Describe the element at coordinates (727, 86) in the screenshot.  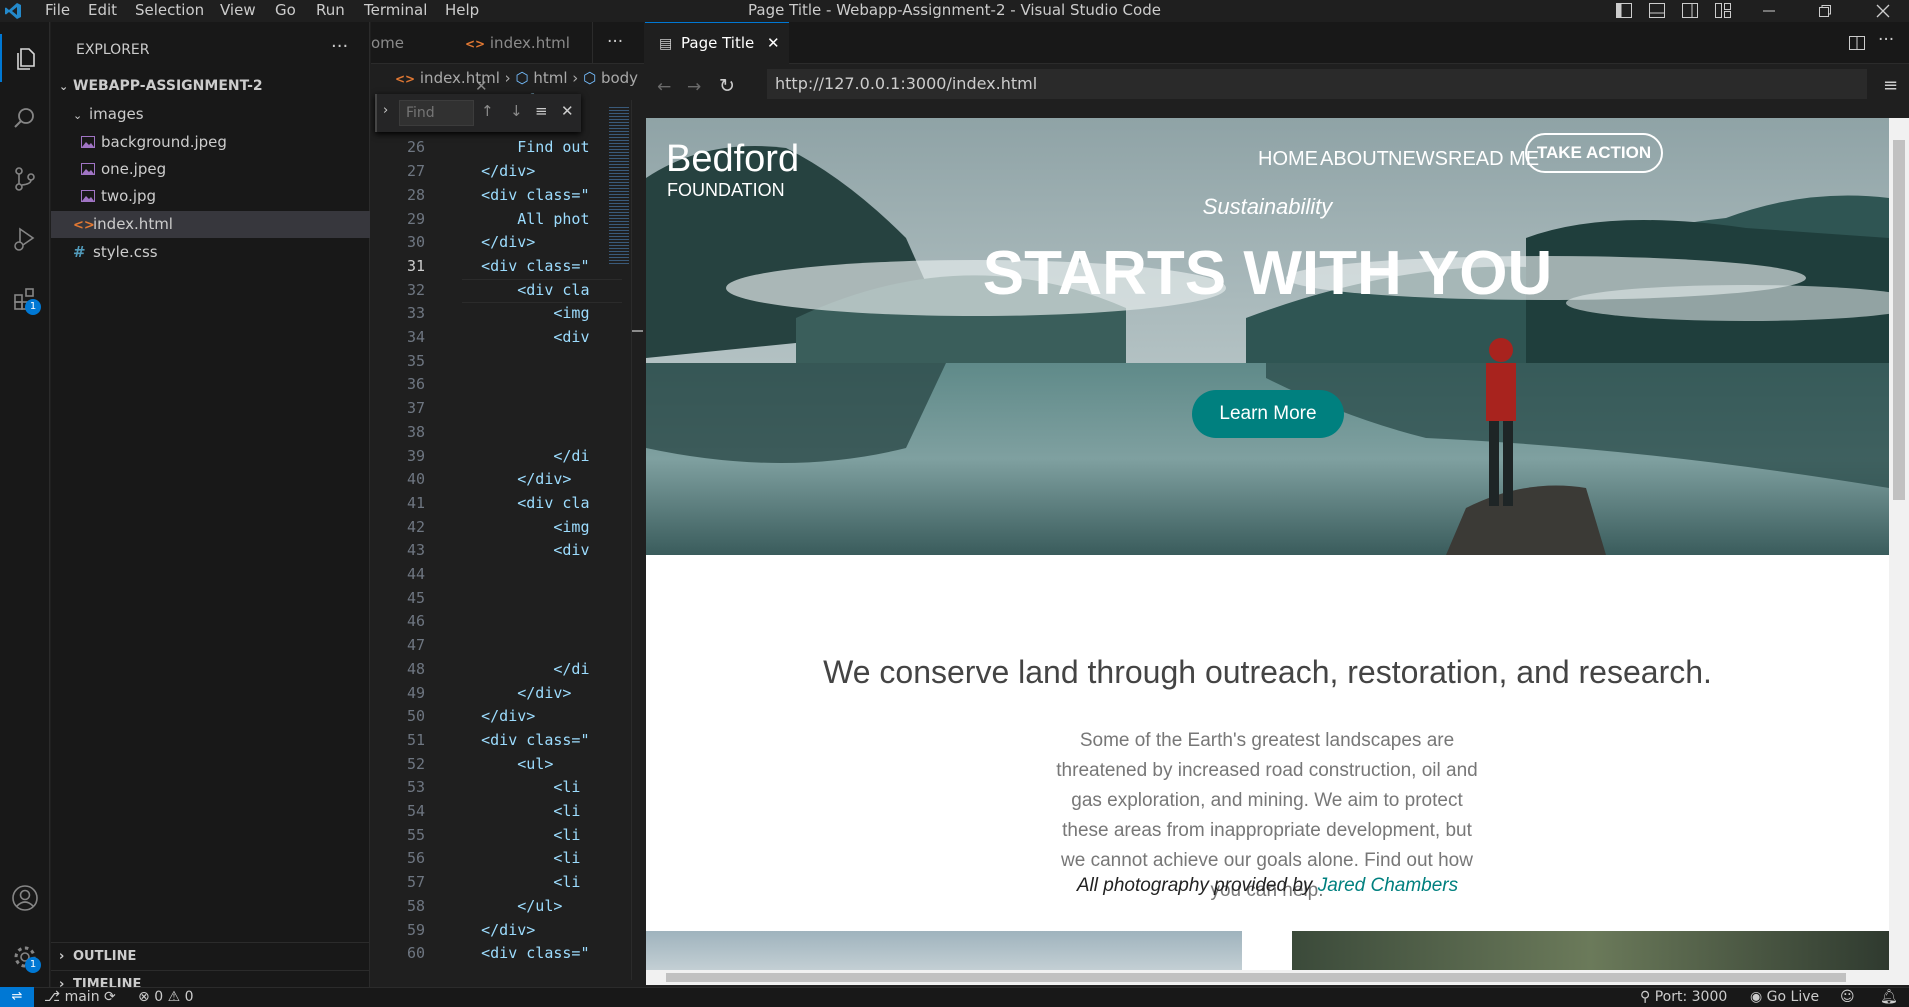
I see `reload-icon: ↻` at that location.